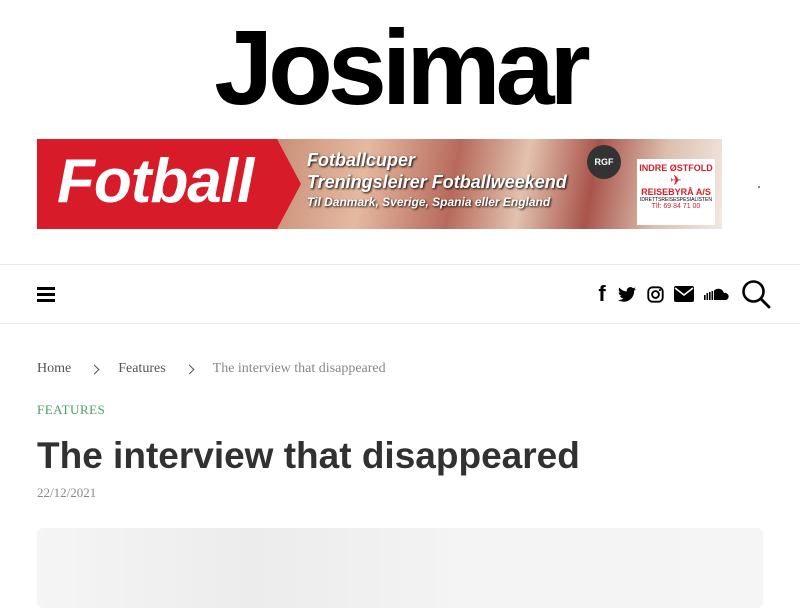 Image resolution: width=800 pixels, height=608 pixels. Describe the element at coordinates (676, 180) in the screenshot. I see `airplane-icon: ✈` at that location.